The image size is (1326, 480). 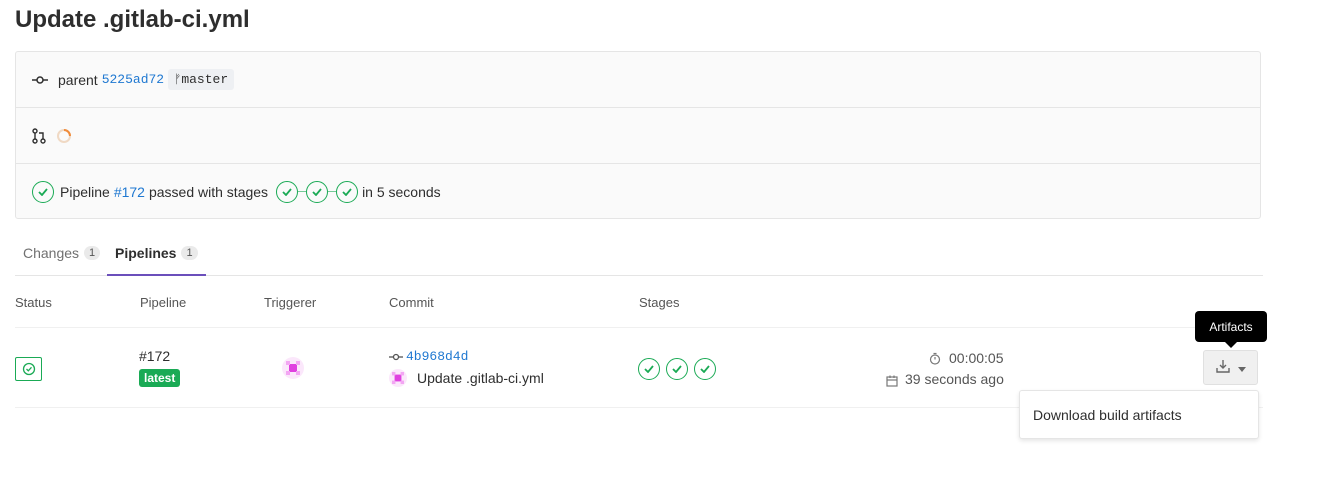 I want to click on stage-1-status-icon, so click(x=649, y=369).